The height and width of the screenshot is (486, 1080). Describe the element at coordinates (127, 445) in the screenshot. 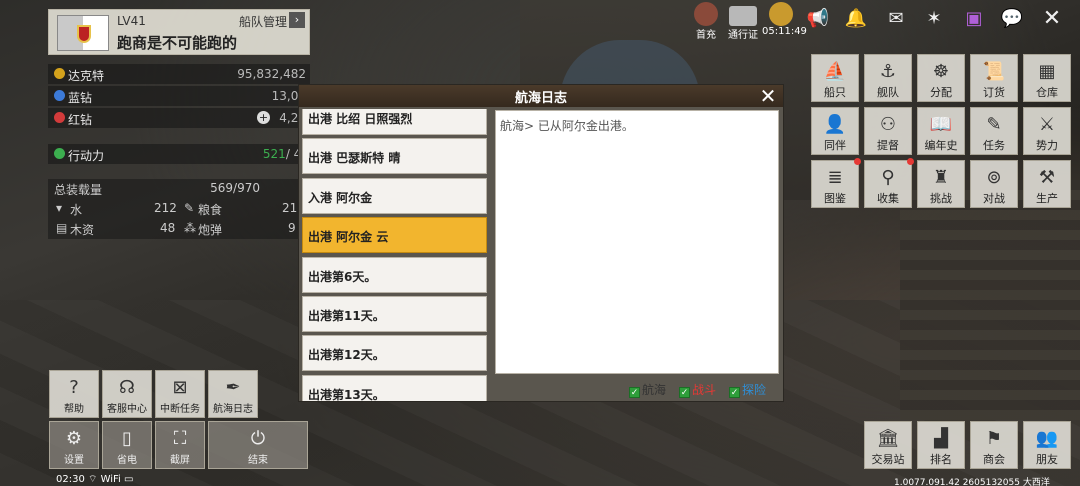

I see `menu-button-battery: ▯ 省电` at that location.